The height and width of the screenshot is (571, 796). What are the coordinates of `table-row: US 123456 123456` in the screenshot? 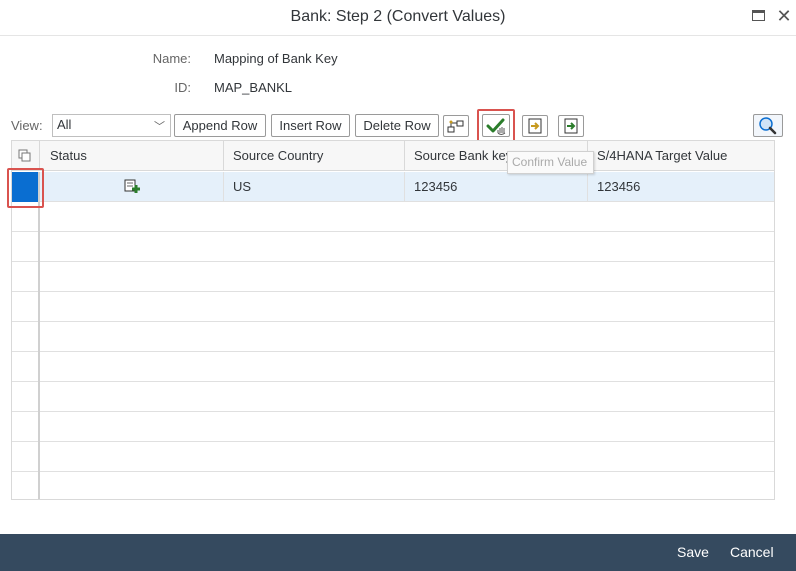 It's located at (393, 187).